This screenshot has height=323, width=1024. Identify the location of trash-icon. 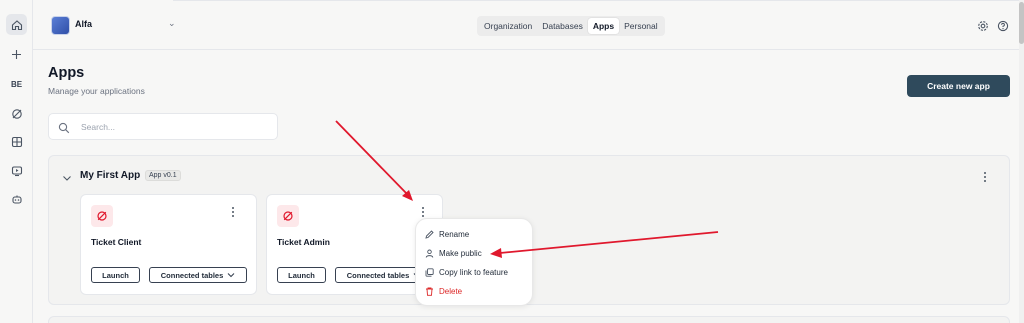
(429, 291).